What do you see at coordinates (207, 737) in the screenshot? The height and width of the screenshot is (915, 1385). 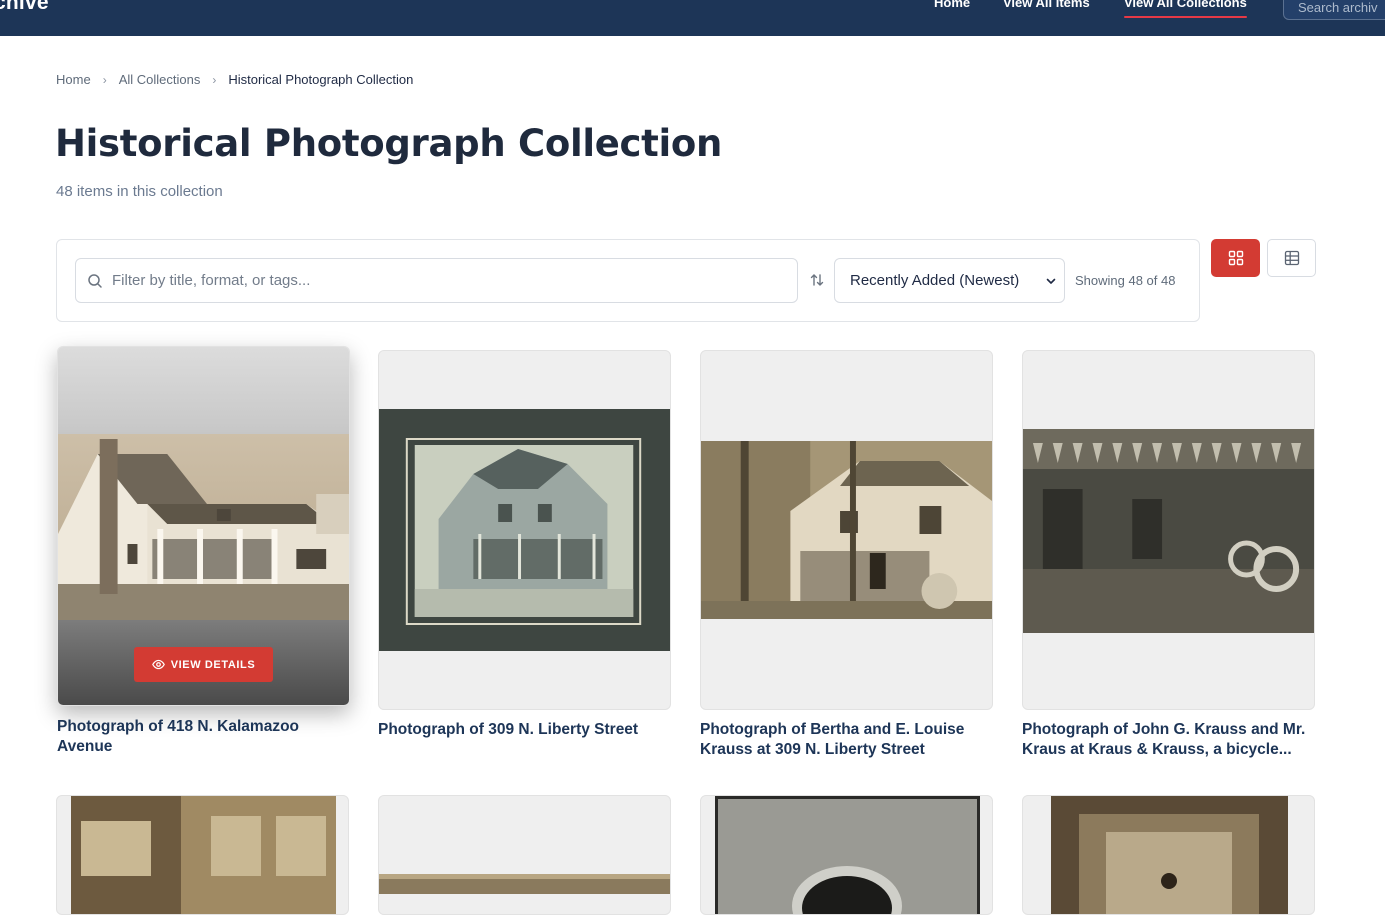 I see `item-title: Photograph of 418 N. Kalamazoo Avenue` at bounding box center [207, 737].